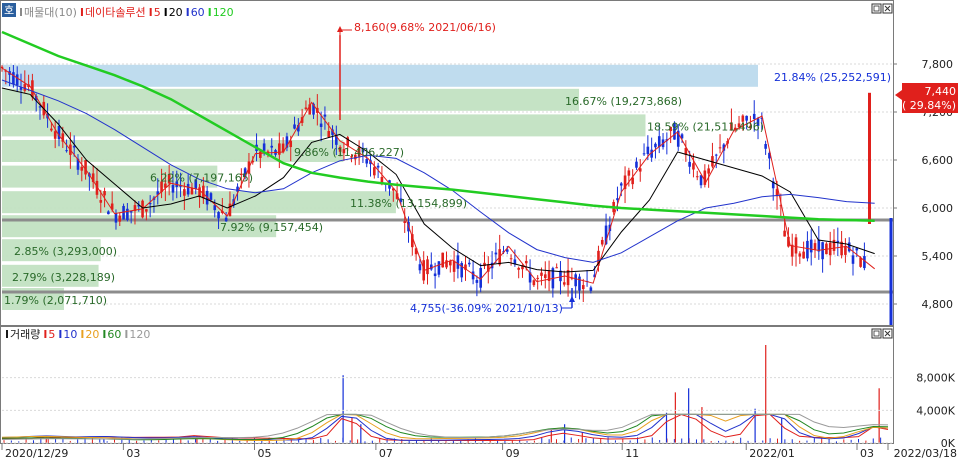 This screenshot has width=959, height=462. I want to click on restore-button, so click(876, 8).